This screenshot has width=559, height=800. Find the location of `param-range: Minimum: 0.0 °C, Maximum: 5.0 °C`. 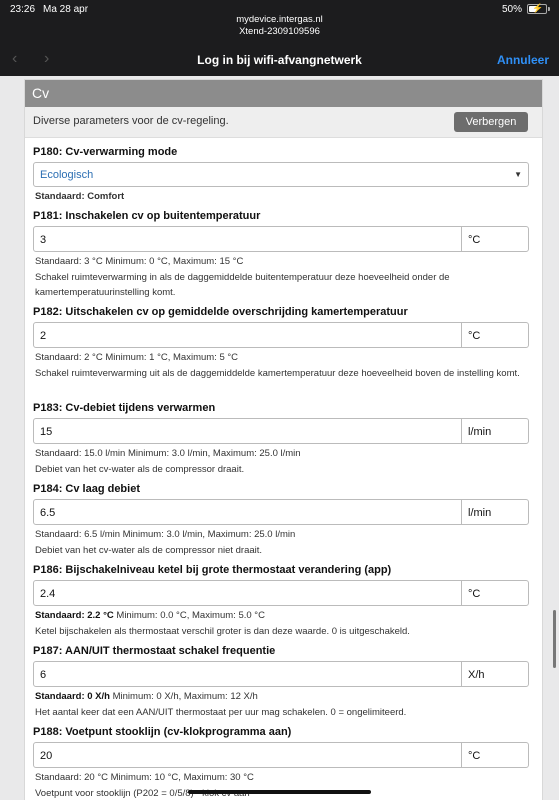

param-range: Minimum: 0.0 °C, Maximum: 5.0 °C is located at coordinates (189, 615).